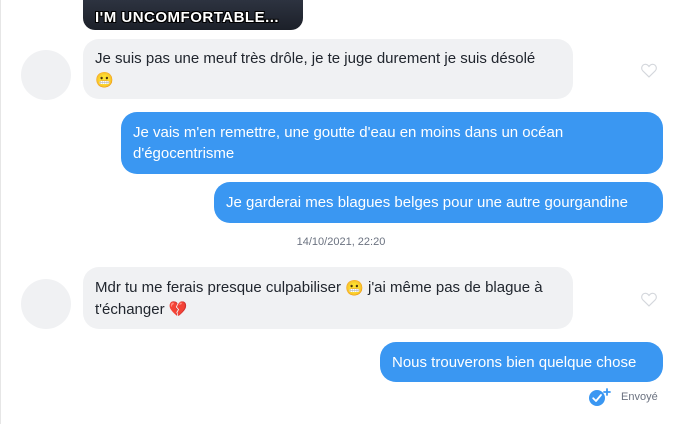 The width and height of the screenshot is (682, 424). What do you see at coordinates (218, 287) in the screenshot?
I see `message-text: Mdr tu me ferais presque culpabiliser` at bounding box center [218, 287].